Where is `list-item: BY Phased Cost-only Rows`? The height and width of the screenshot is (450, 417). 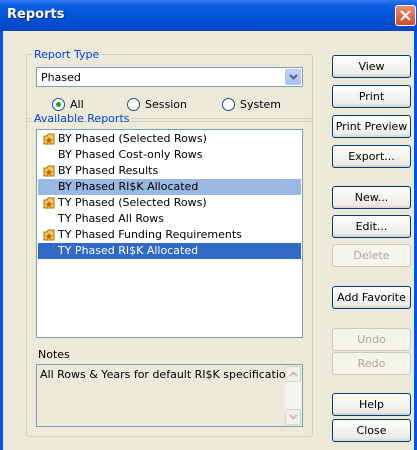
list-item: BY Phased Cost-only Rows is located at coordinates (169, 155).